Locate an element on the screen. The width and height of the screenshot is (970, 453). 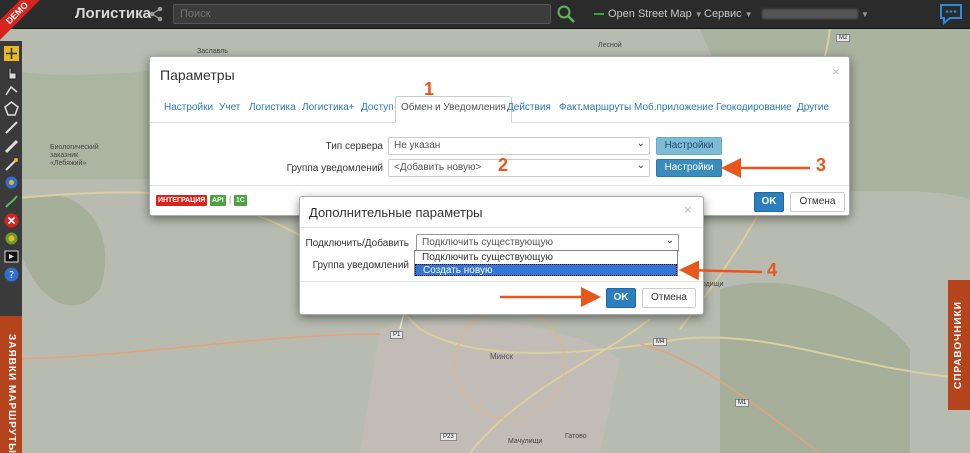
chat-icon is located at coordinates (951, 14).